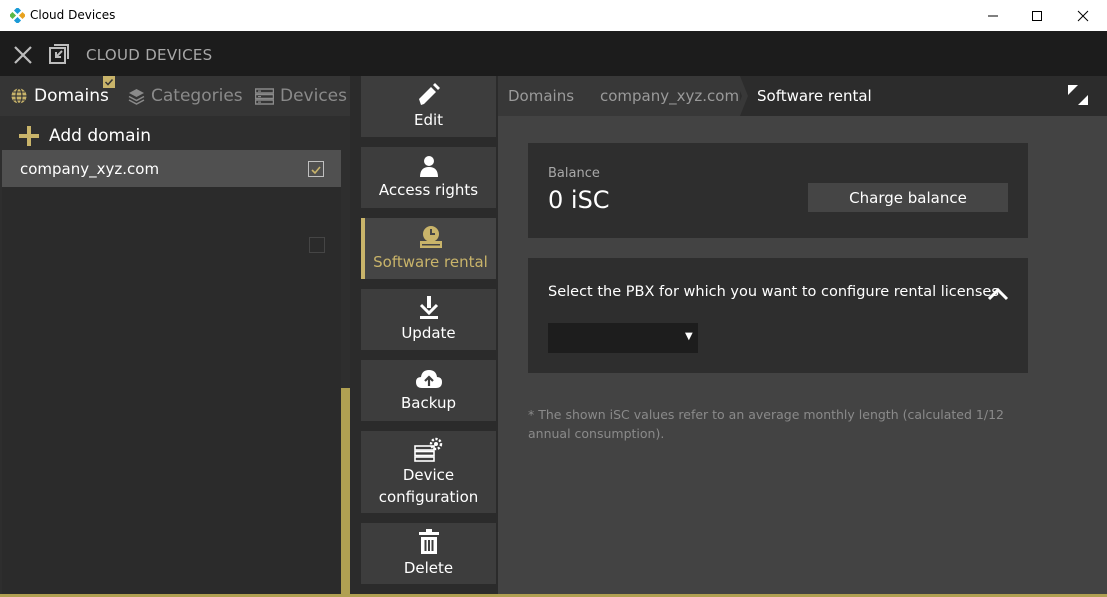  Describe the element at coordinates (541, 96) in the screenshot. I see `breadcrumb-domains: Domains` at that location.